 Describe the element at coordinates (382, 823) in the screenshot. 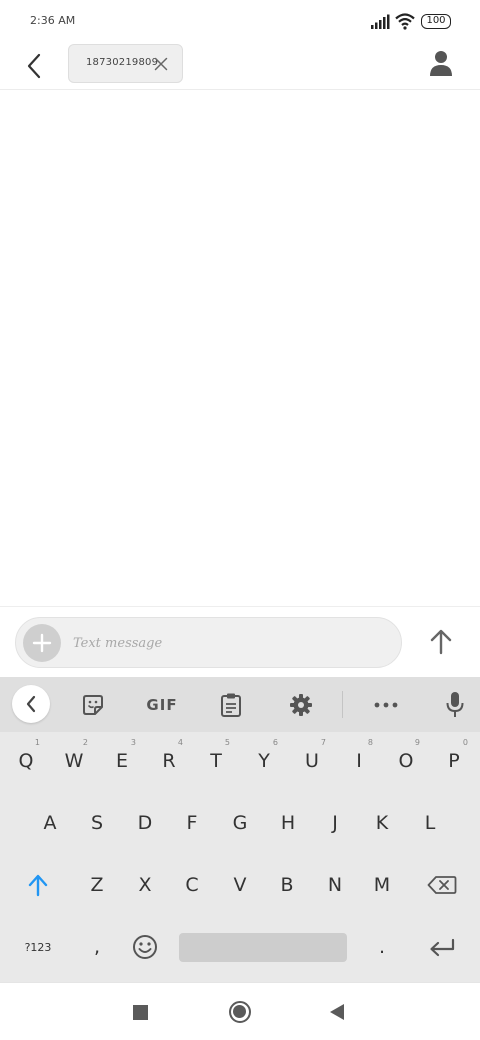

I see `key-k: K` at that location.